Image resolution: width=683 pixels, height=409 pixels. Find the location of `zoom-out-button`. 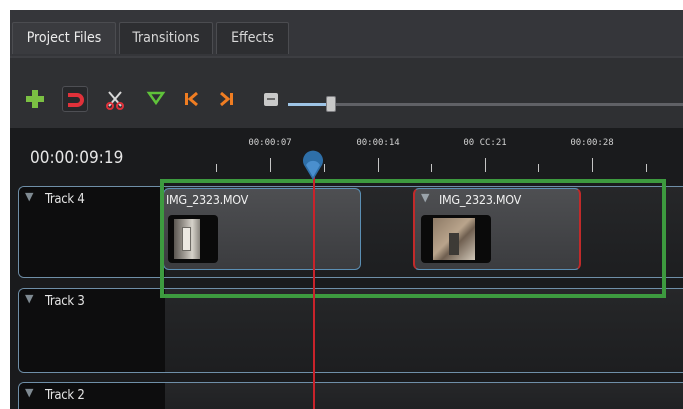

zoom-out-button is located at coordinates (271, 99).